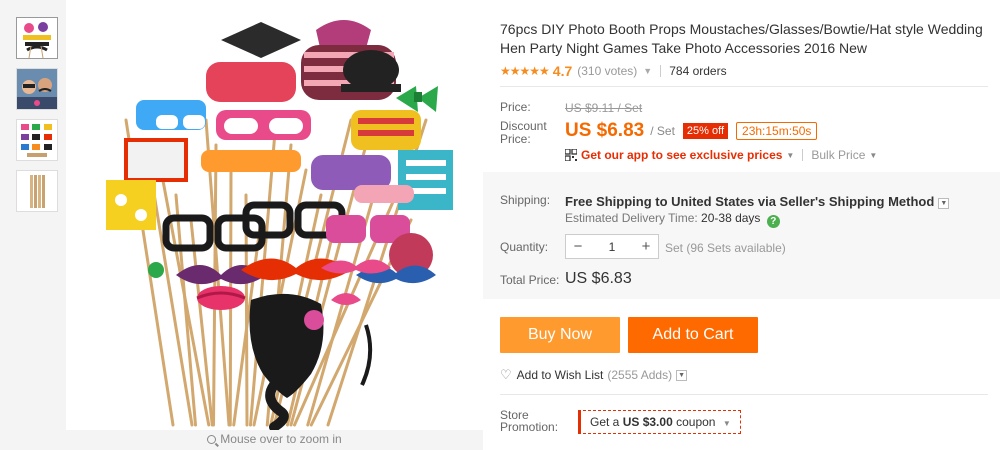  Describe the element at coordinates (598, 278) in the screenshot. I see `total-price: US $6.83` at that location.